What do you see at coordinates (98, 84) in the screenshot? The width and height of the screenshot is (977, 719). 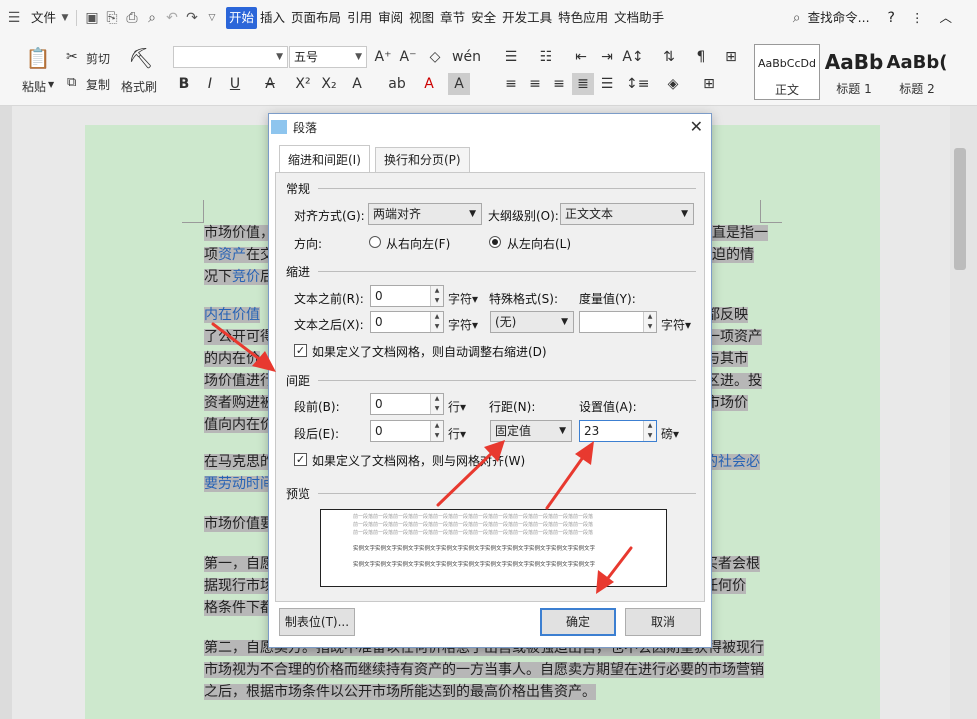 I see `copy-label: 复制` at bounding box center [98, 84].